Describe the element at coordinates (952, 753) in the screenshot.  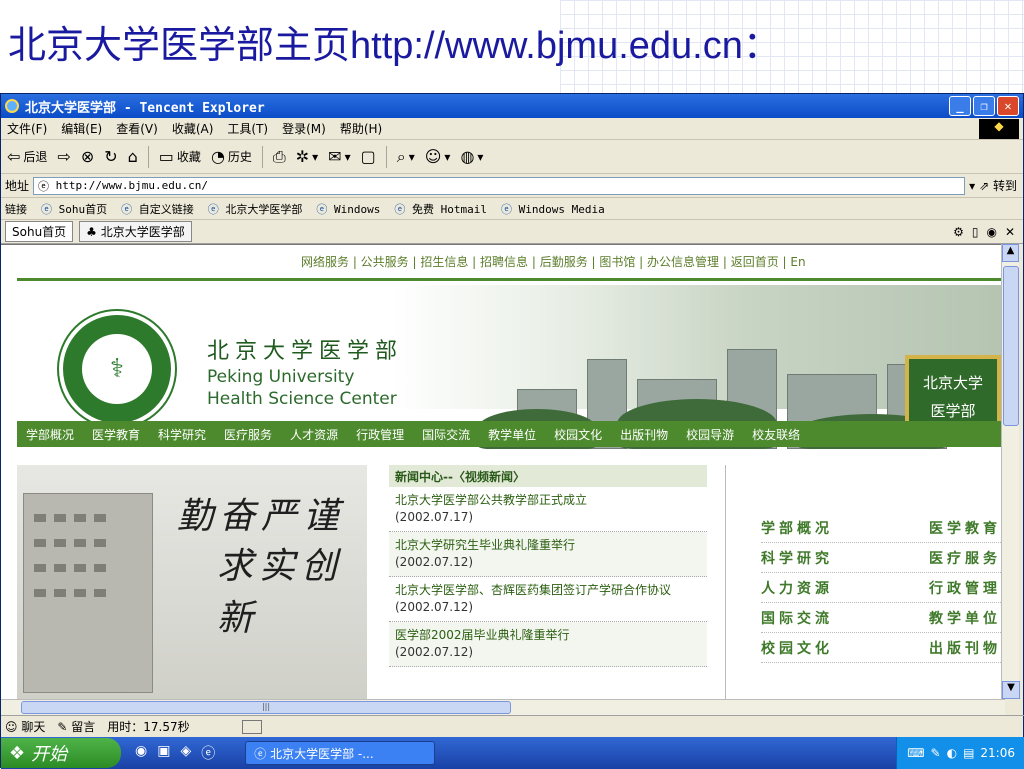
I see `volume-icon: ◐` at that location.